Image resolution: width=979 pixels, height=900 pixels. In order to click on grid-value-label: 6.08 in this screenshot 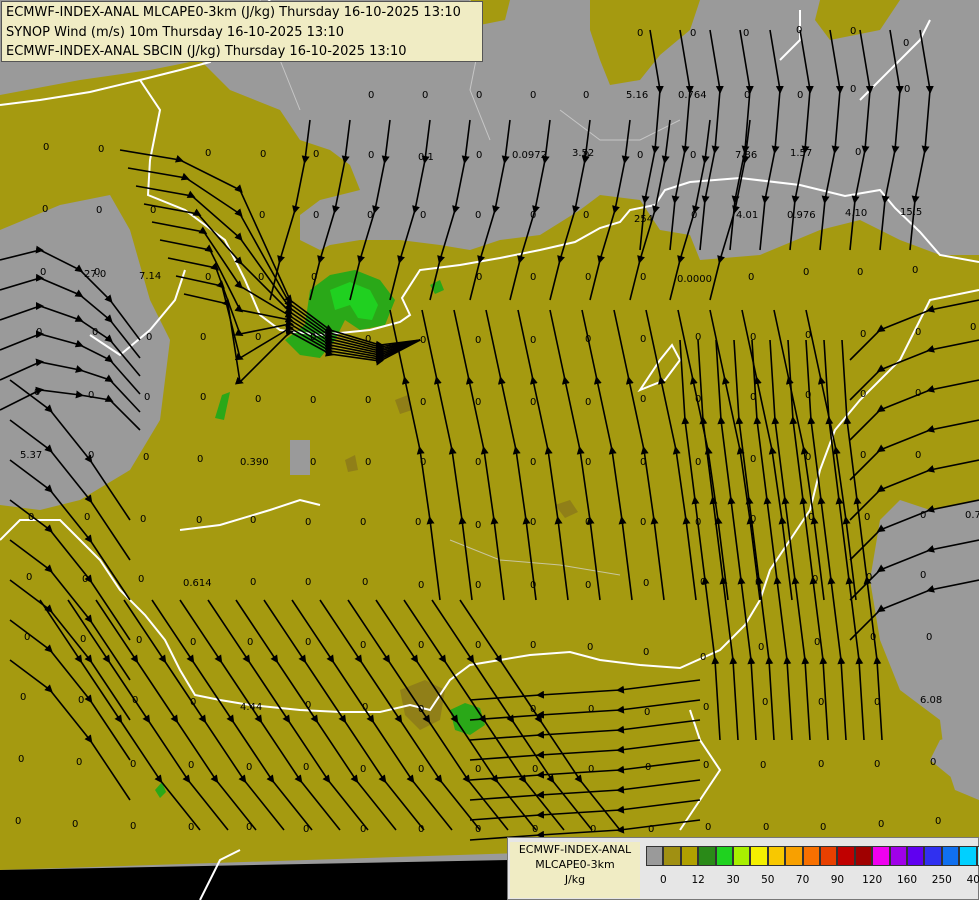, I will do `click(931, 700)`.